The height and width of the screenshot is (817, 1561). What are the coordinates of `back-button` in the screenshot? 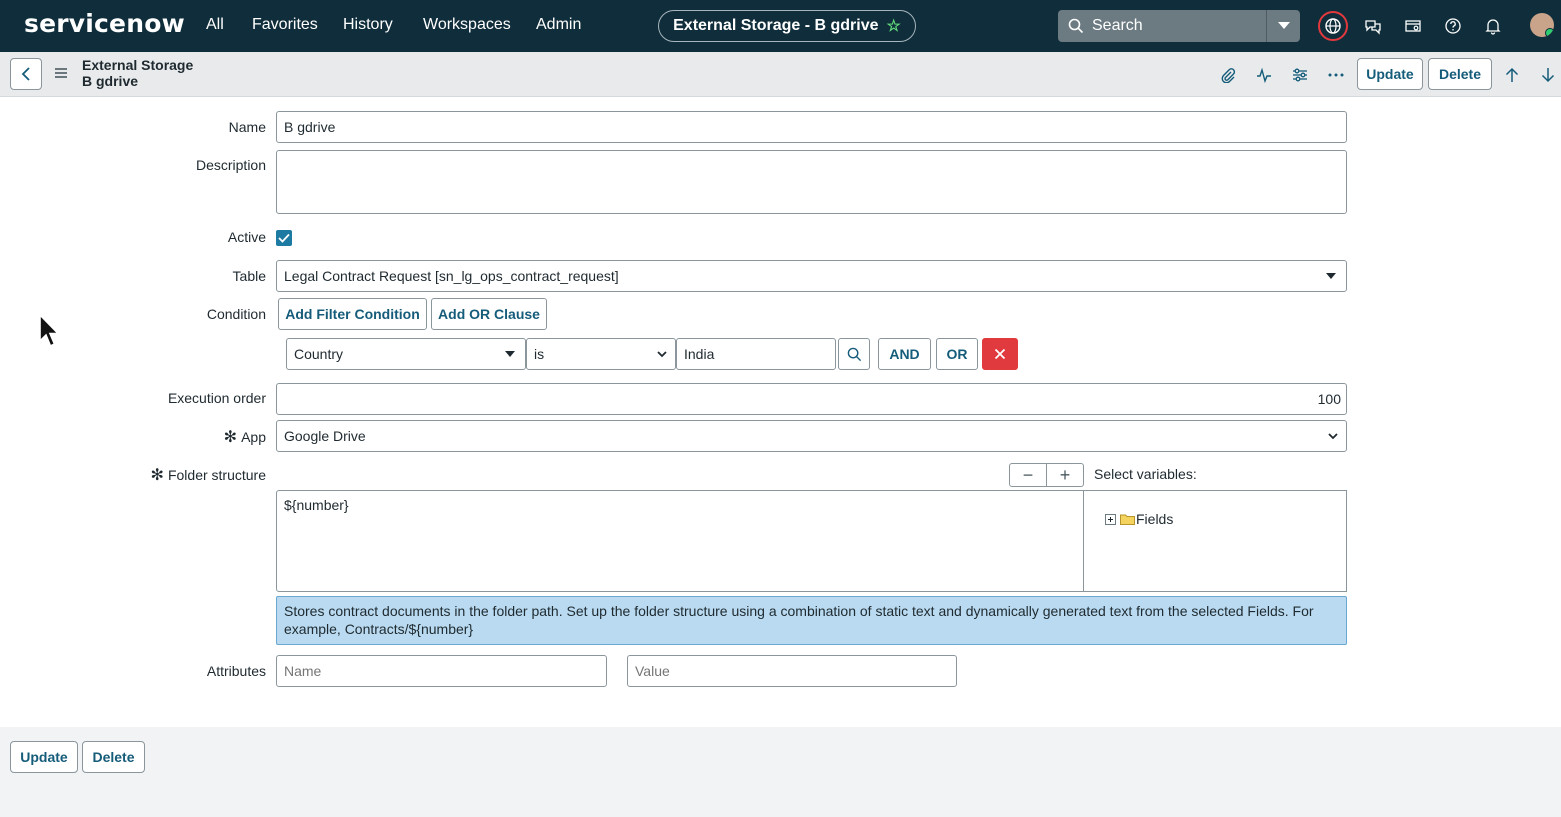 It's located at (26, 74).